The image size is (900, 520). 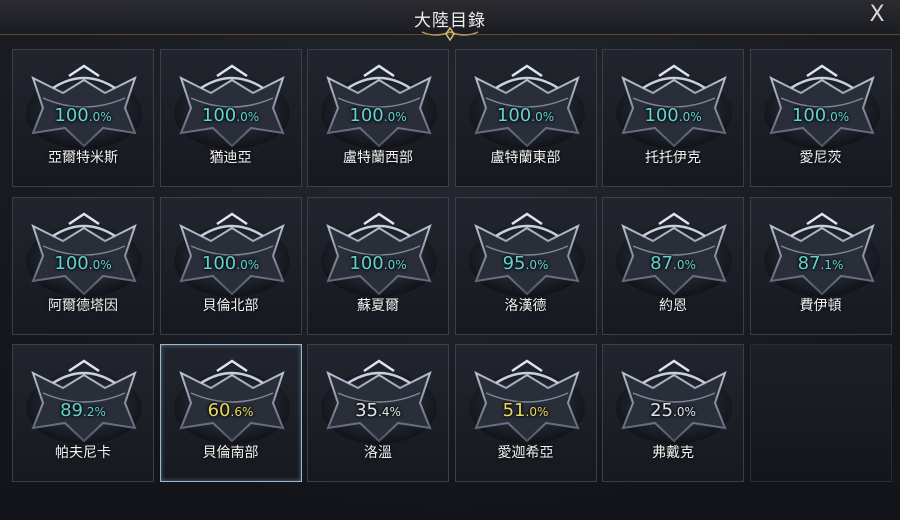 I want to click on completion-percent: 95.0%, so click(x=526, y=263).